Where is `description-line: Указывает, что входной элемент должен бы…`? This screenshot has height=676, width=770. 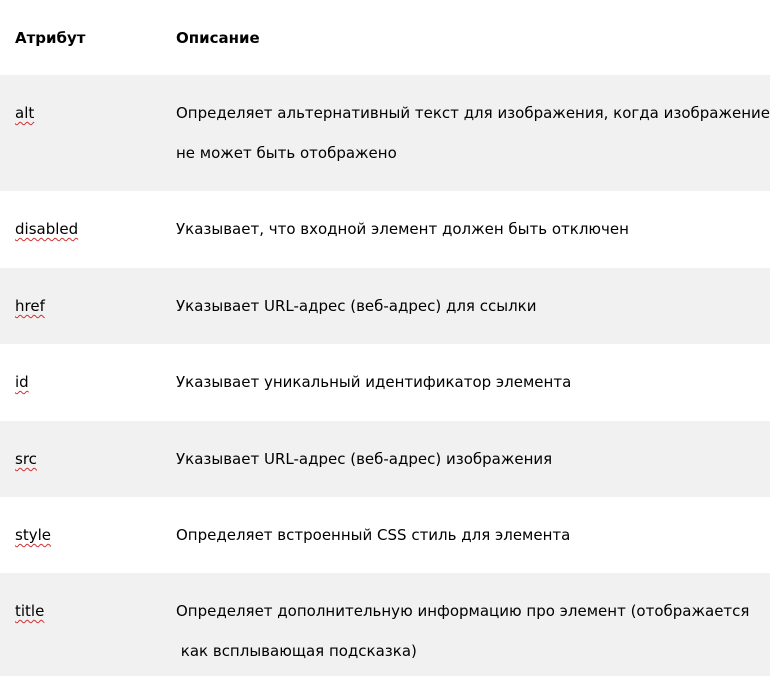 description-line: Указывает, что входной элемент должен бы… is located at coordinates (402, 229).